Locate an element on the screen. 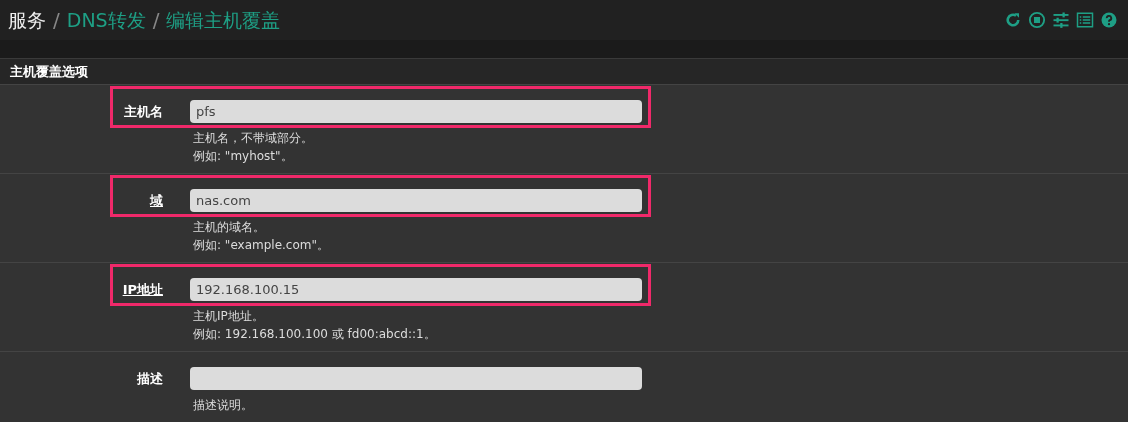 This screenshot has width=1128, height=422. sliders-icon is located at coordinates (1061, 20).